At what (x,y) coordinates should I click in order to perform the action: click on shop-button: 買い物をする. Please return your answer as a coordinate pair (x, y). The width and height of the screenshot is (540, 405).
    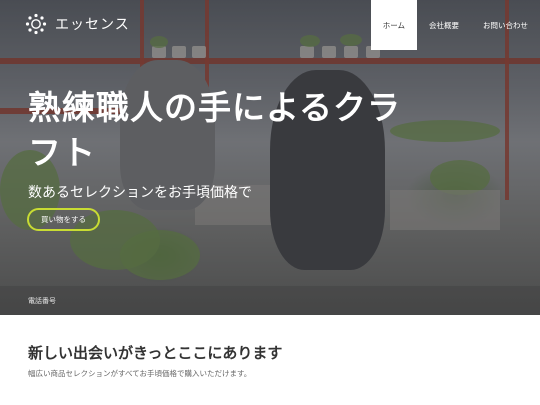
    Looking at the image, I should click on (63, 219).